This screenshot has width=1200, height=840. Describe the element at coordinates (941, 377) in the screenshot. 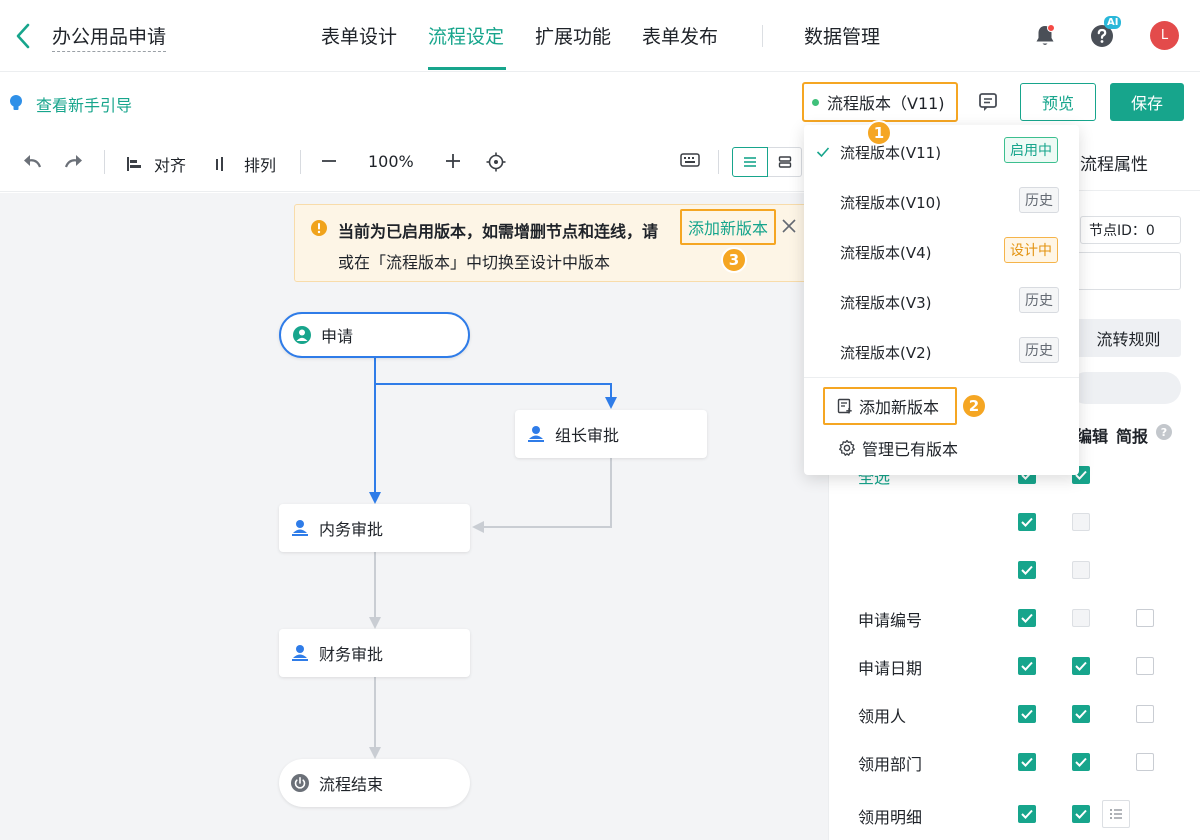

I see `menu-divider` at that location.